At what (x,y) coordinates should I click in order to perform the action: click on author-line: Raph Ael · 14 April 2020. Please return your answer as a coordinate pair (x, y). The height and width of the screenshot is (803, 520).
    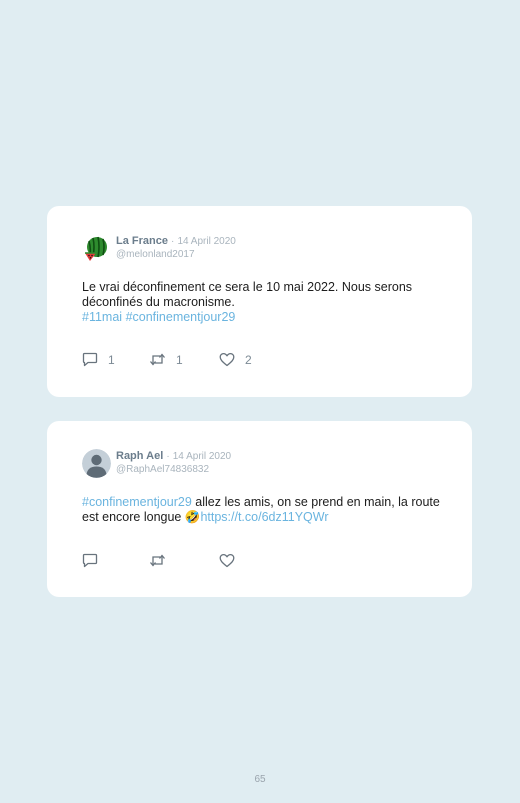
    Looking at the image, I should click on (173, 456).